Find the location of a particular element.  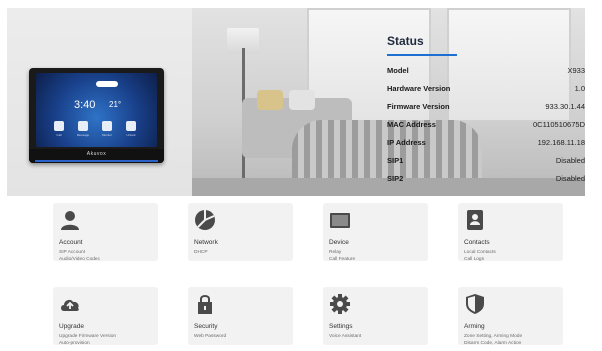

message-icon is located at coordinates (83, 126).